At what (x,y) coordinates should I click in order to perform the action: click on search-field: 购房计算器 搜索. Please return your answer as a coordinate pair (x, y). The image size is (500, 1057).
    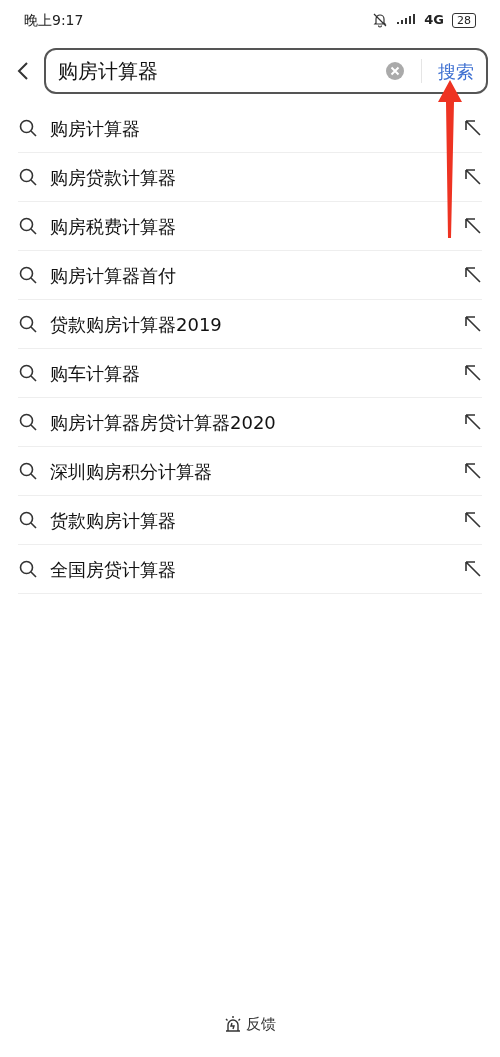
    Looking at the image, I should click on (266, 71).